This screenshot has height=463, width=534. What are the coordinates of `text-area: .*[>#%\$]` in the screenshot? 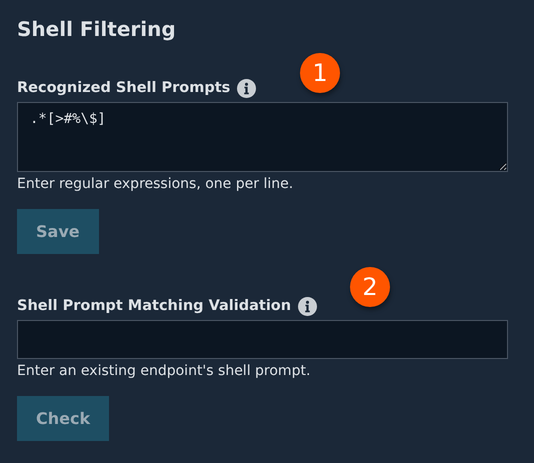 It's located at (262, 137).